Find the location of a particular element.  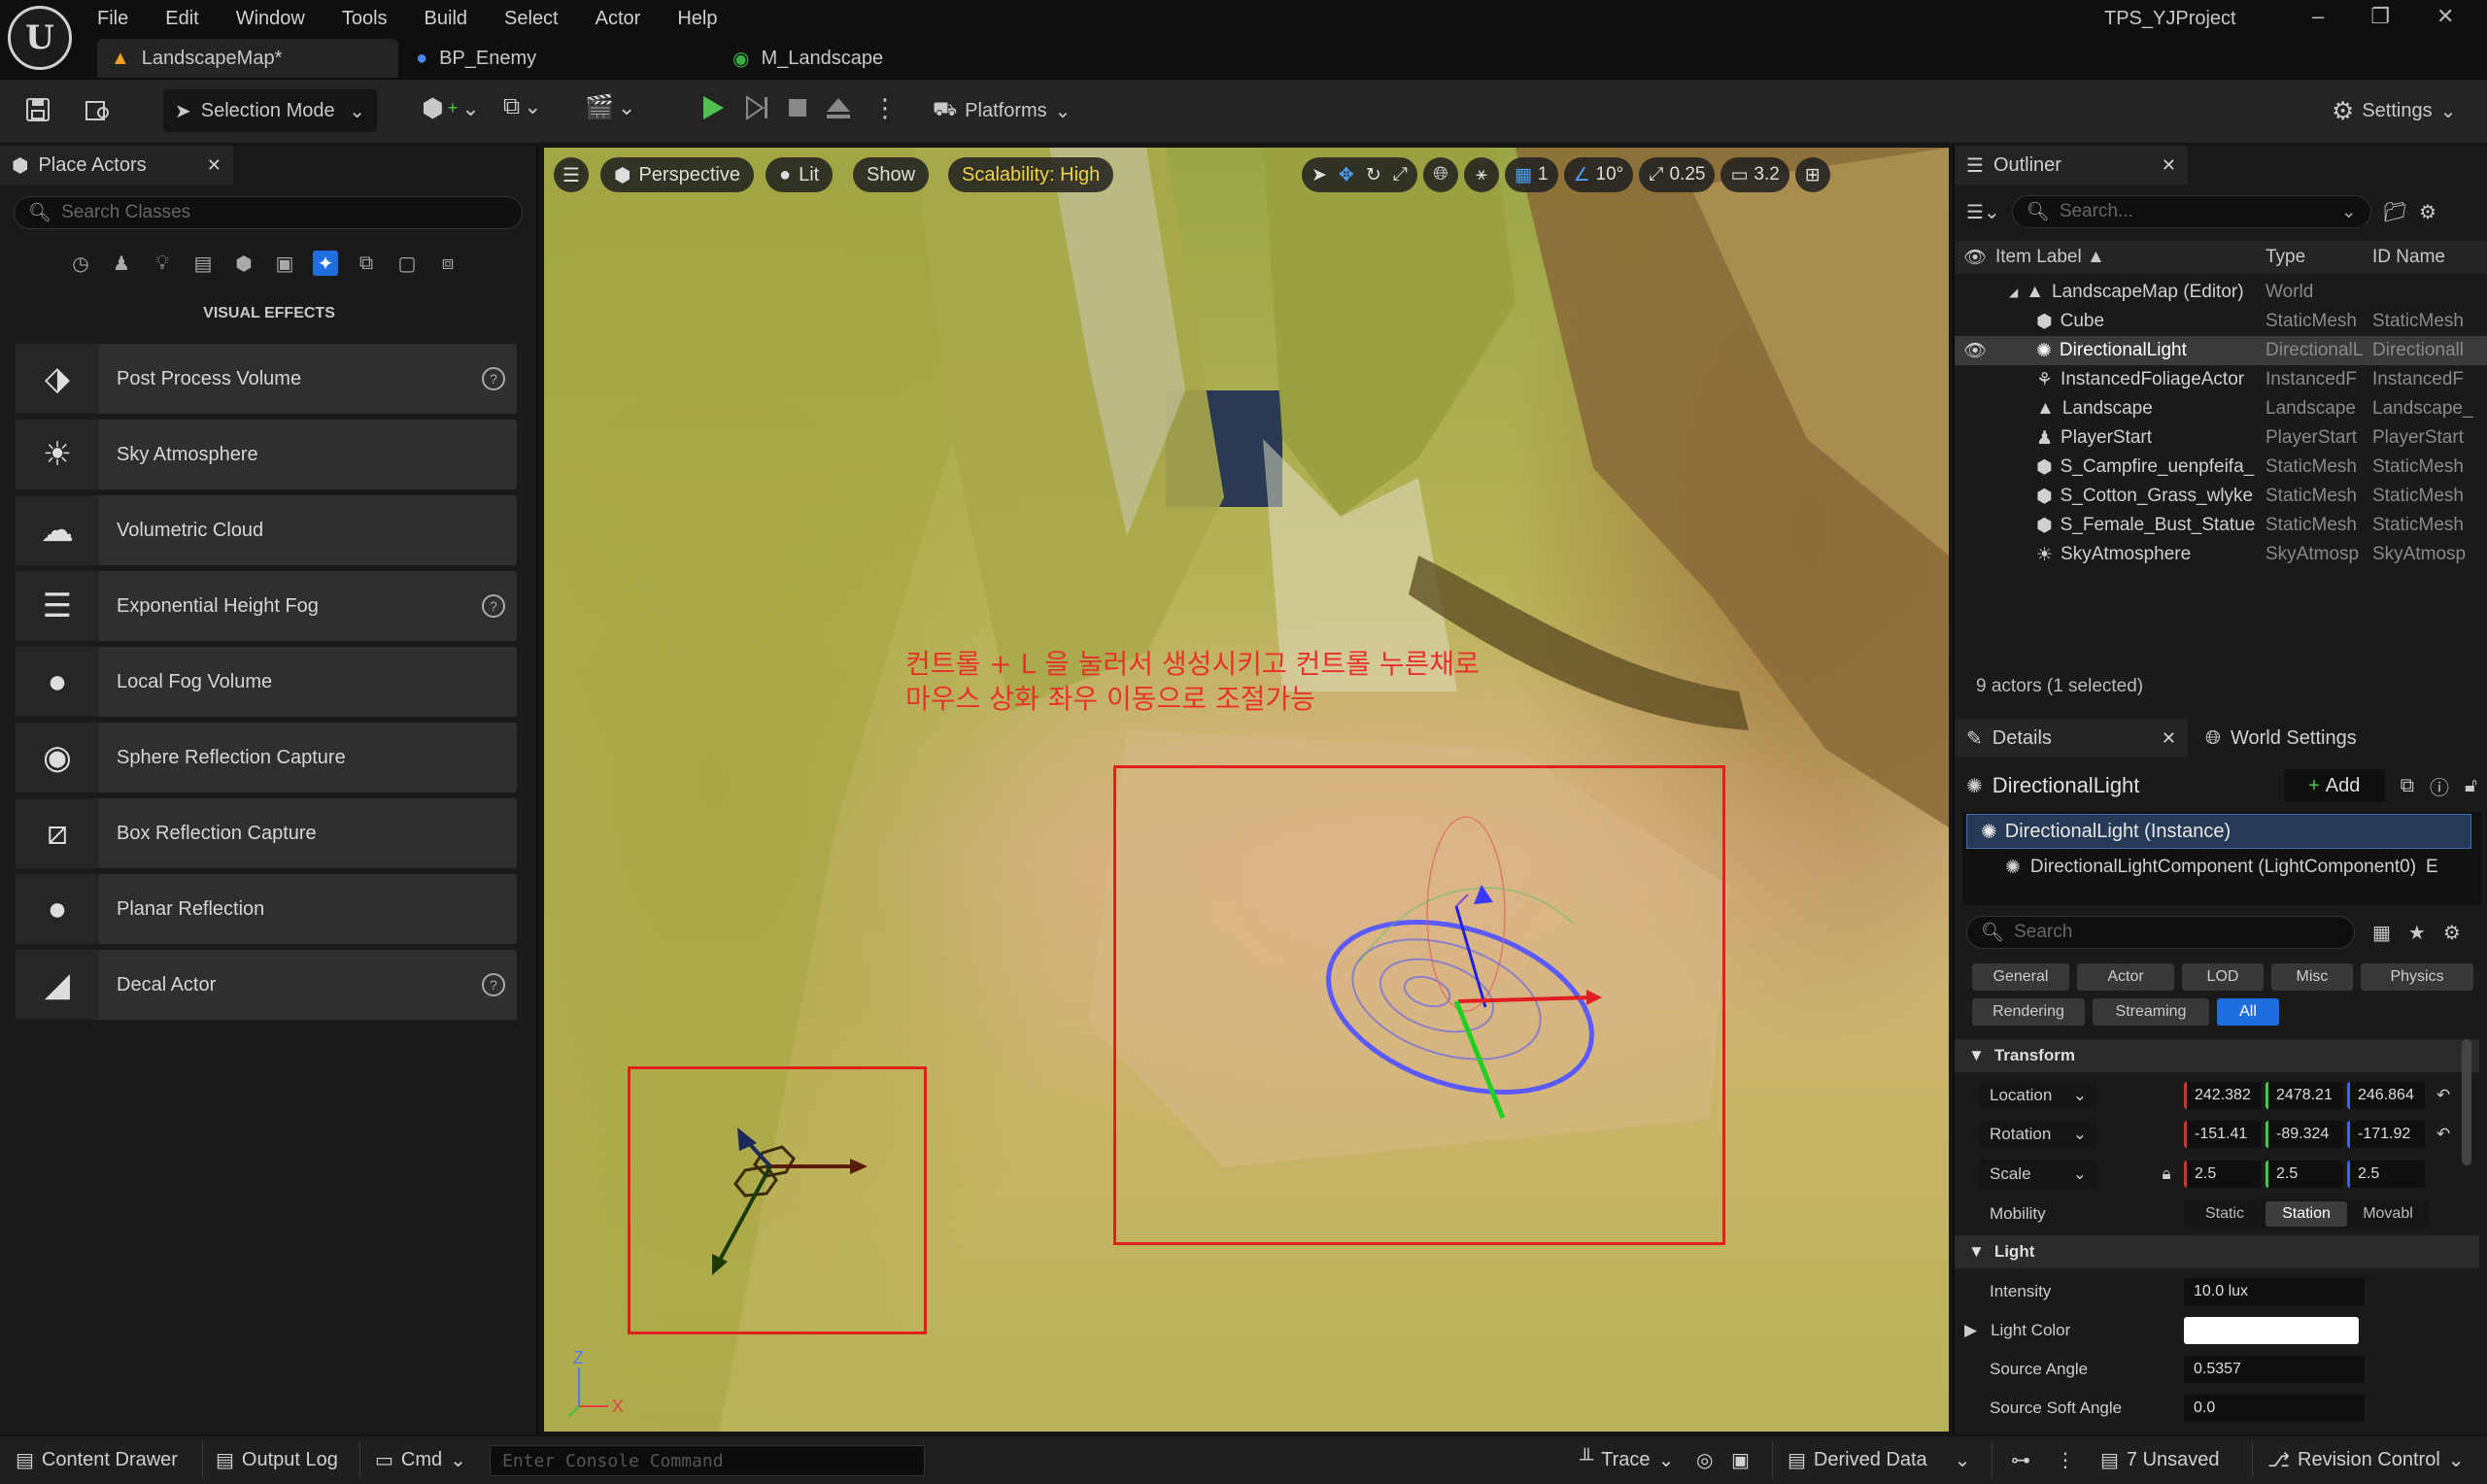

screenshot-icon: ▣ is located at coordinates (1740, 1459).